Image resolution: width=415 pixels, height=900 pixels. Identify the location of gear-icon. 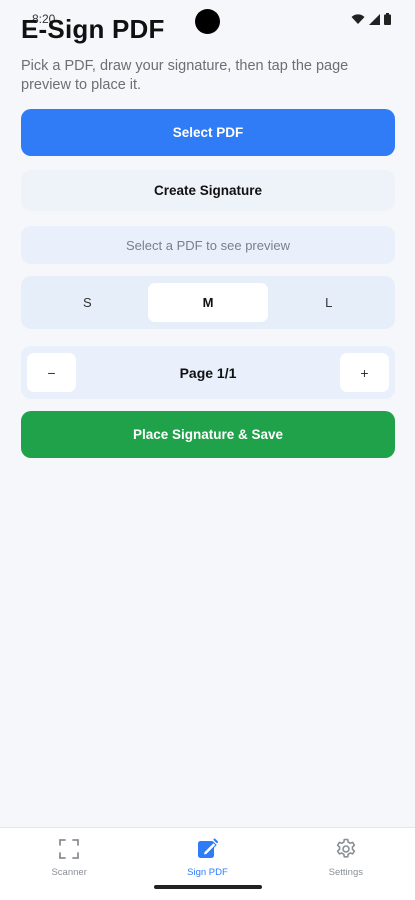
(346, 848).